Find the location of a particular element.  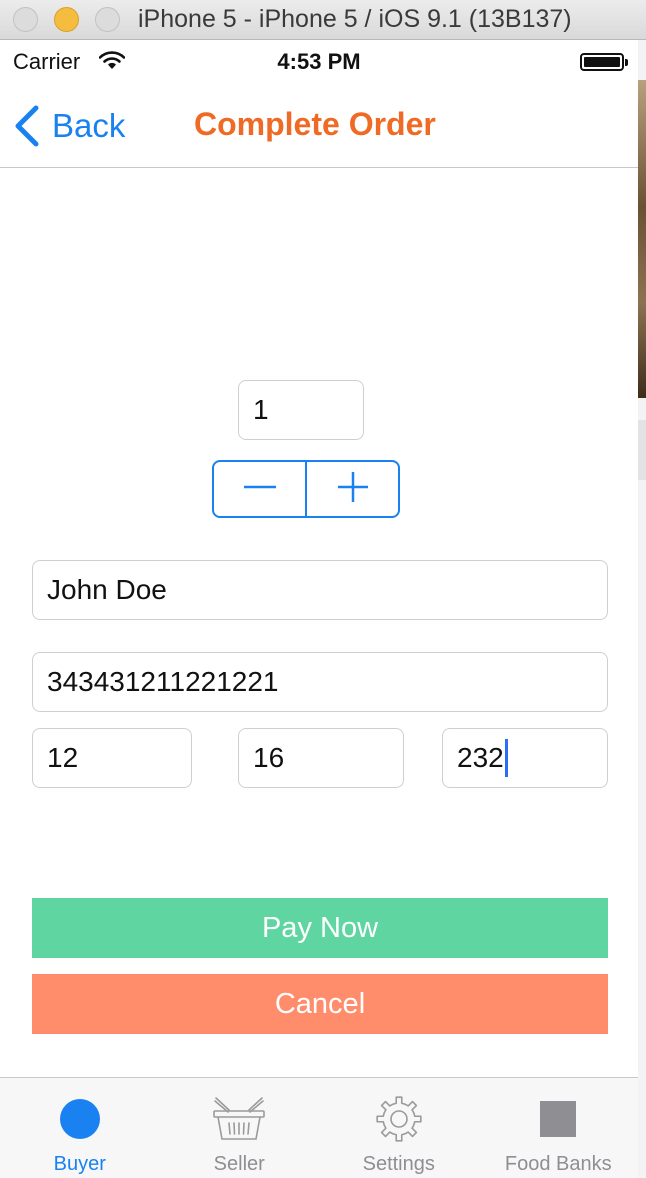

square-icon is located at coordinates (559, 1119).